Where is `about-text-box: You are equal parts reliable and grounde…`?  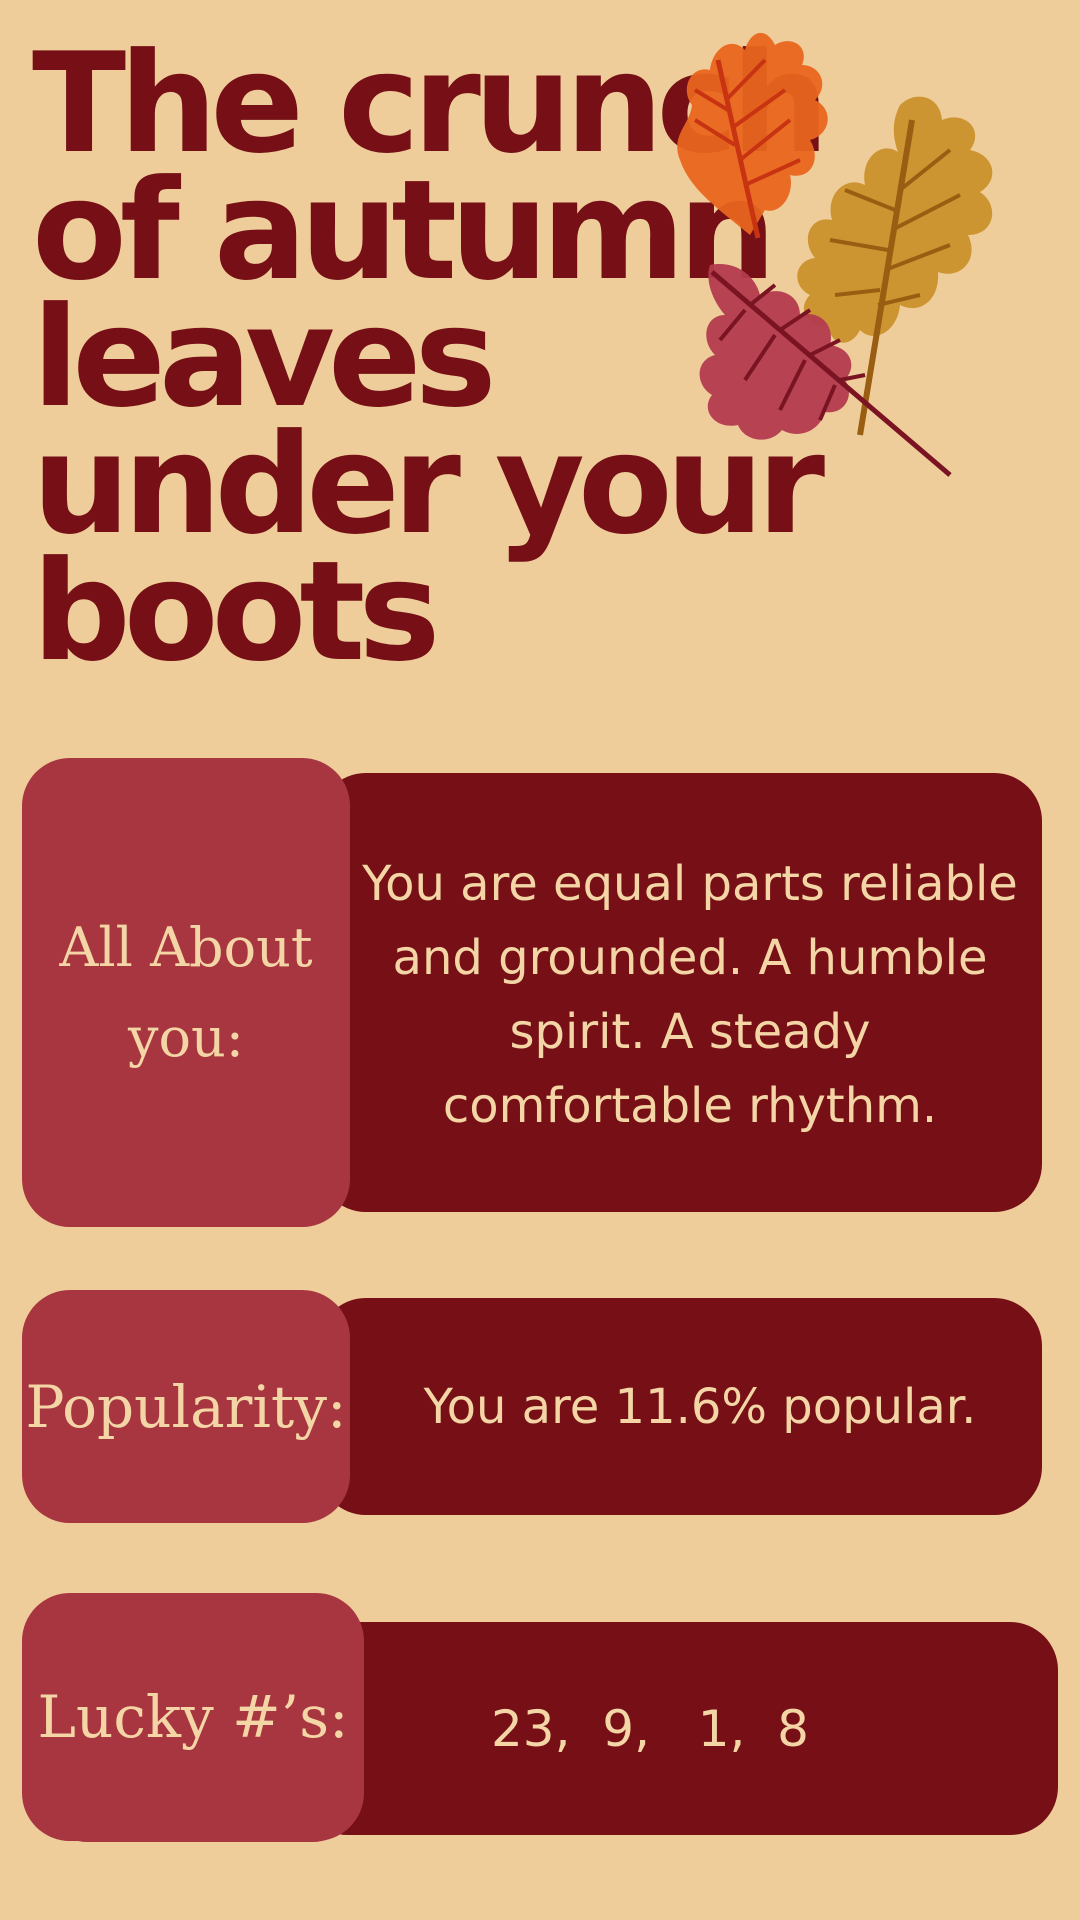 about-text-box: You are equal parts reliable and grounde… is located at coordinates (690, 995).